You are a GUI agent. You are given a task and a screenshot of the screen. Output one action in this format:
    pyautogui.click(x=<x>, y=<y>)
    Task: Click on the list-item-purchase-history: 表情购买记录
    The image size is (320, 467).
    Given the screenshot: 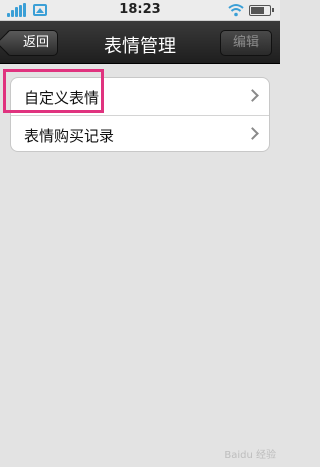 What is the action you would take?
    pyautogui.click(x=140, y=134)
    